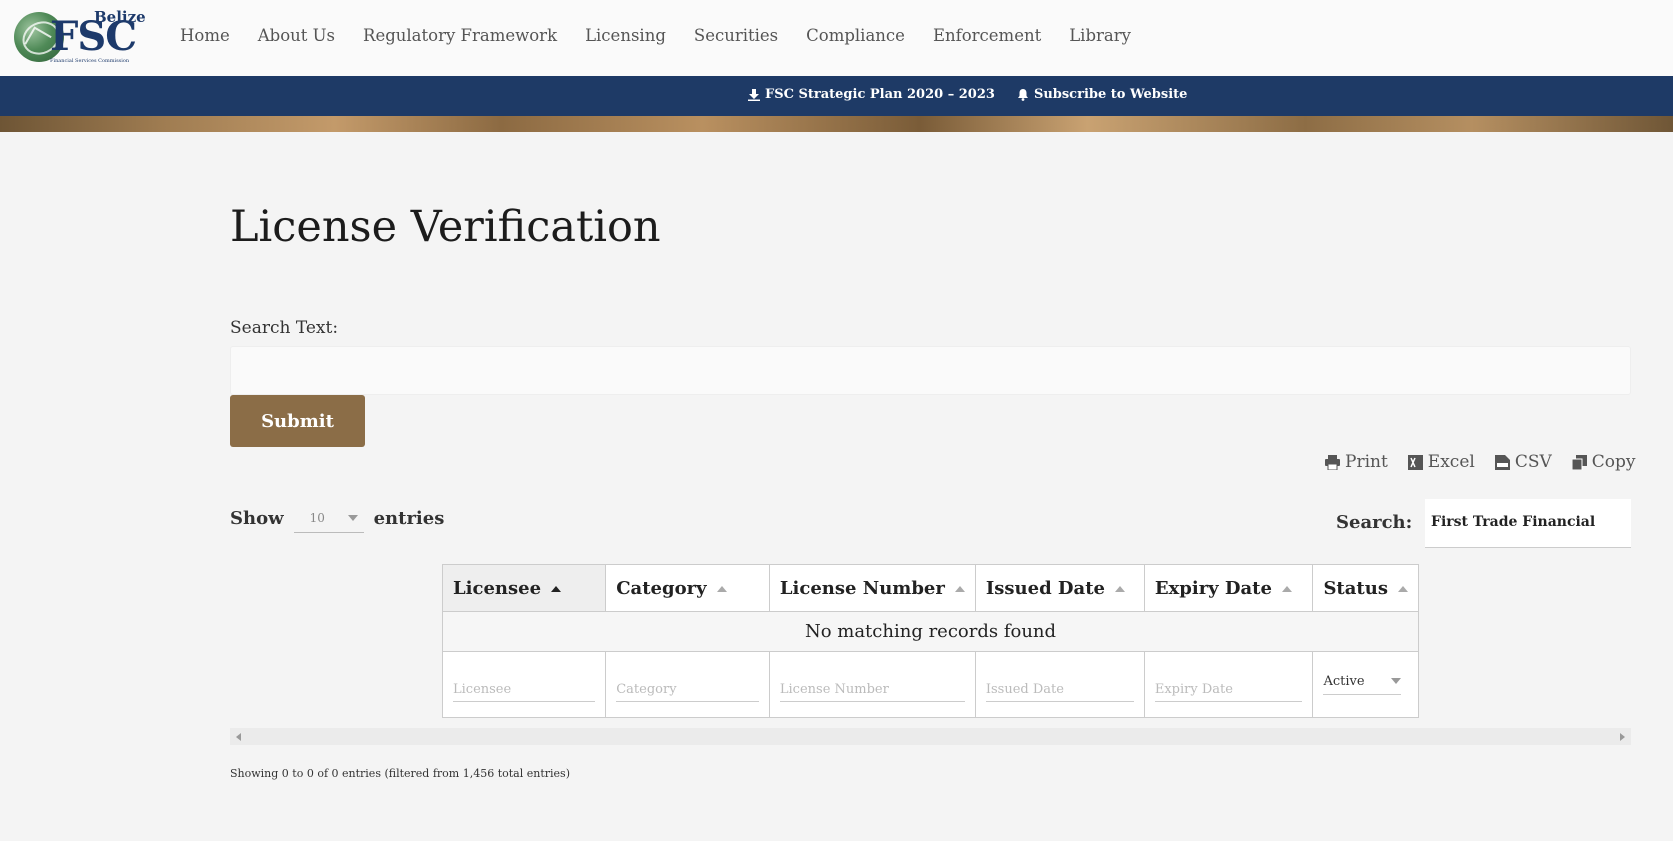 The width and height of the screenshot is (1673, 841). I want to click on column-header-status: Status, so click(1365, 588).